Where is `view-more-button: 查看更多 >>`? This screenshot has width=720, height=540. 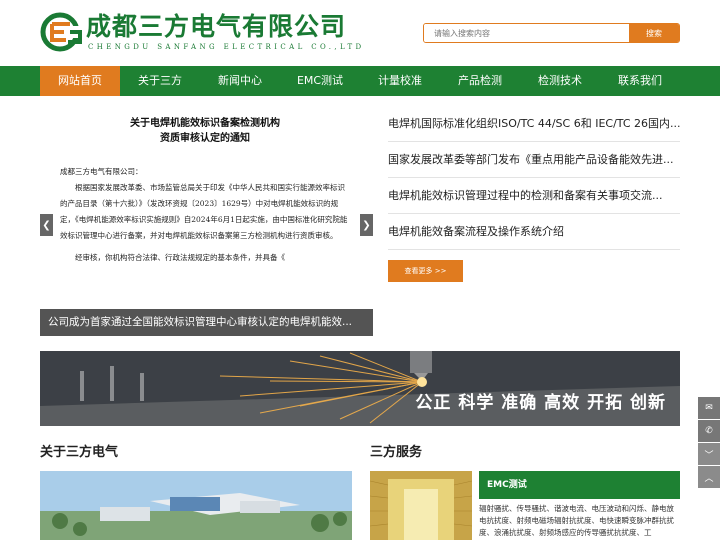 view-more-button: 查看更多 >> is located at coordinates (425, 271).